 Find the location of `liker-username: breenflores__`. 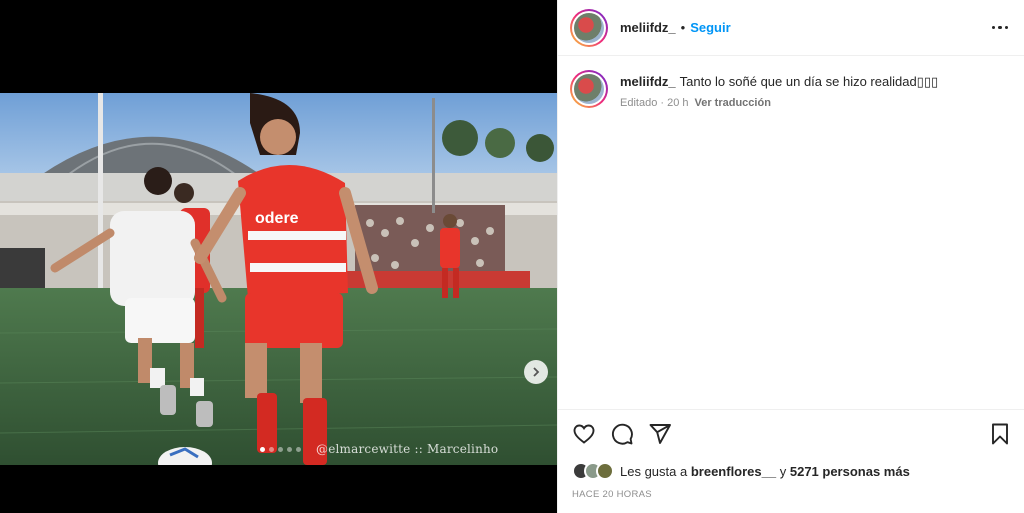

liker-username: breenflores__ is located at coordinates (733, 471).